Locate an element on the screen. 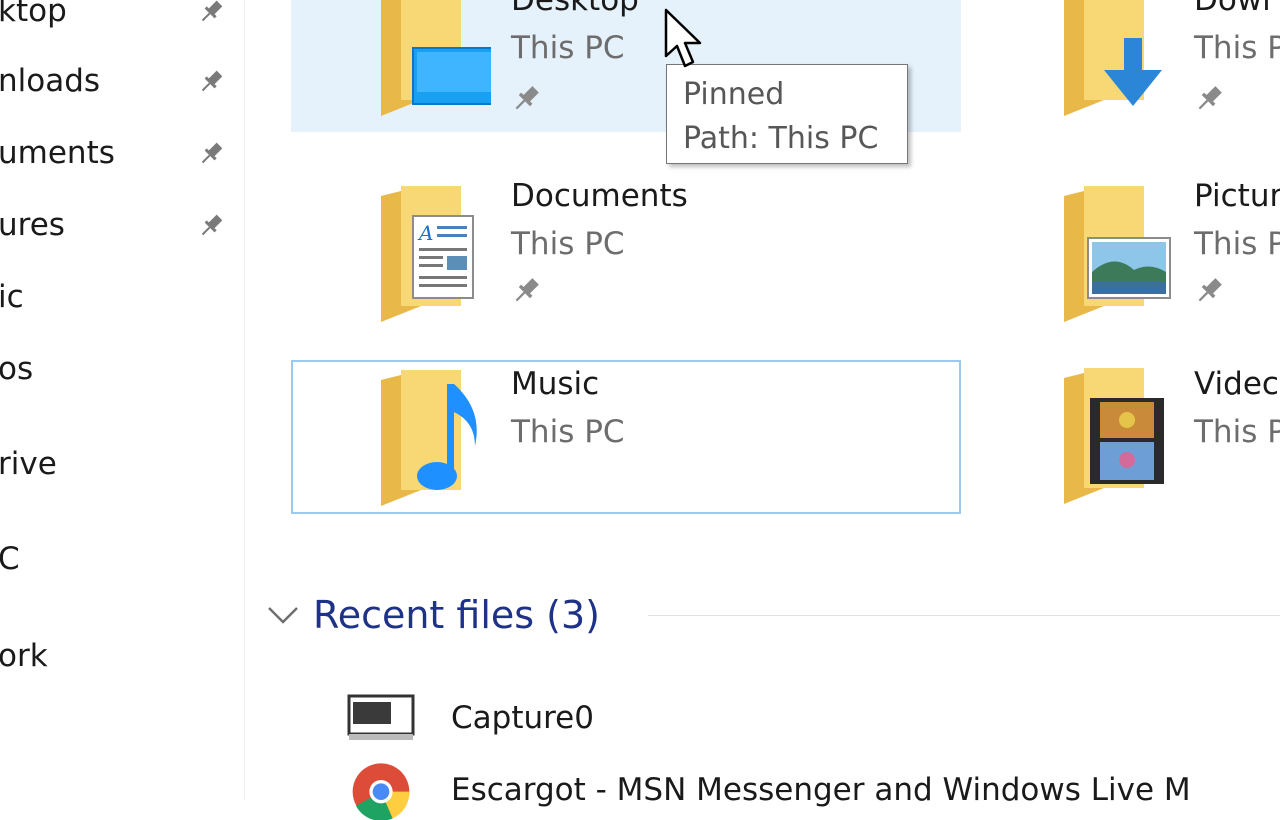  folder-tile-documents: A Documents This PC is located at coordinates (626, 248).